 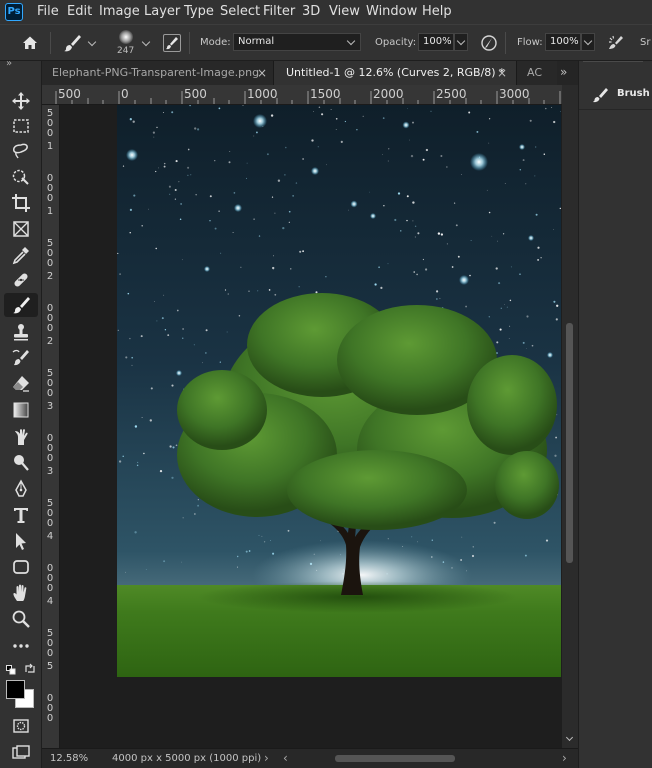 I want to click on foreground-color-swatch, so click(x=15, y=689).